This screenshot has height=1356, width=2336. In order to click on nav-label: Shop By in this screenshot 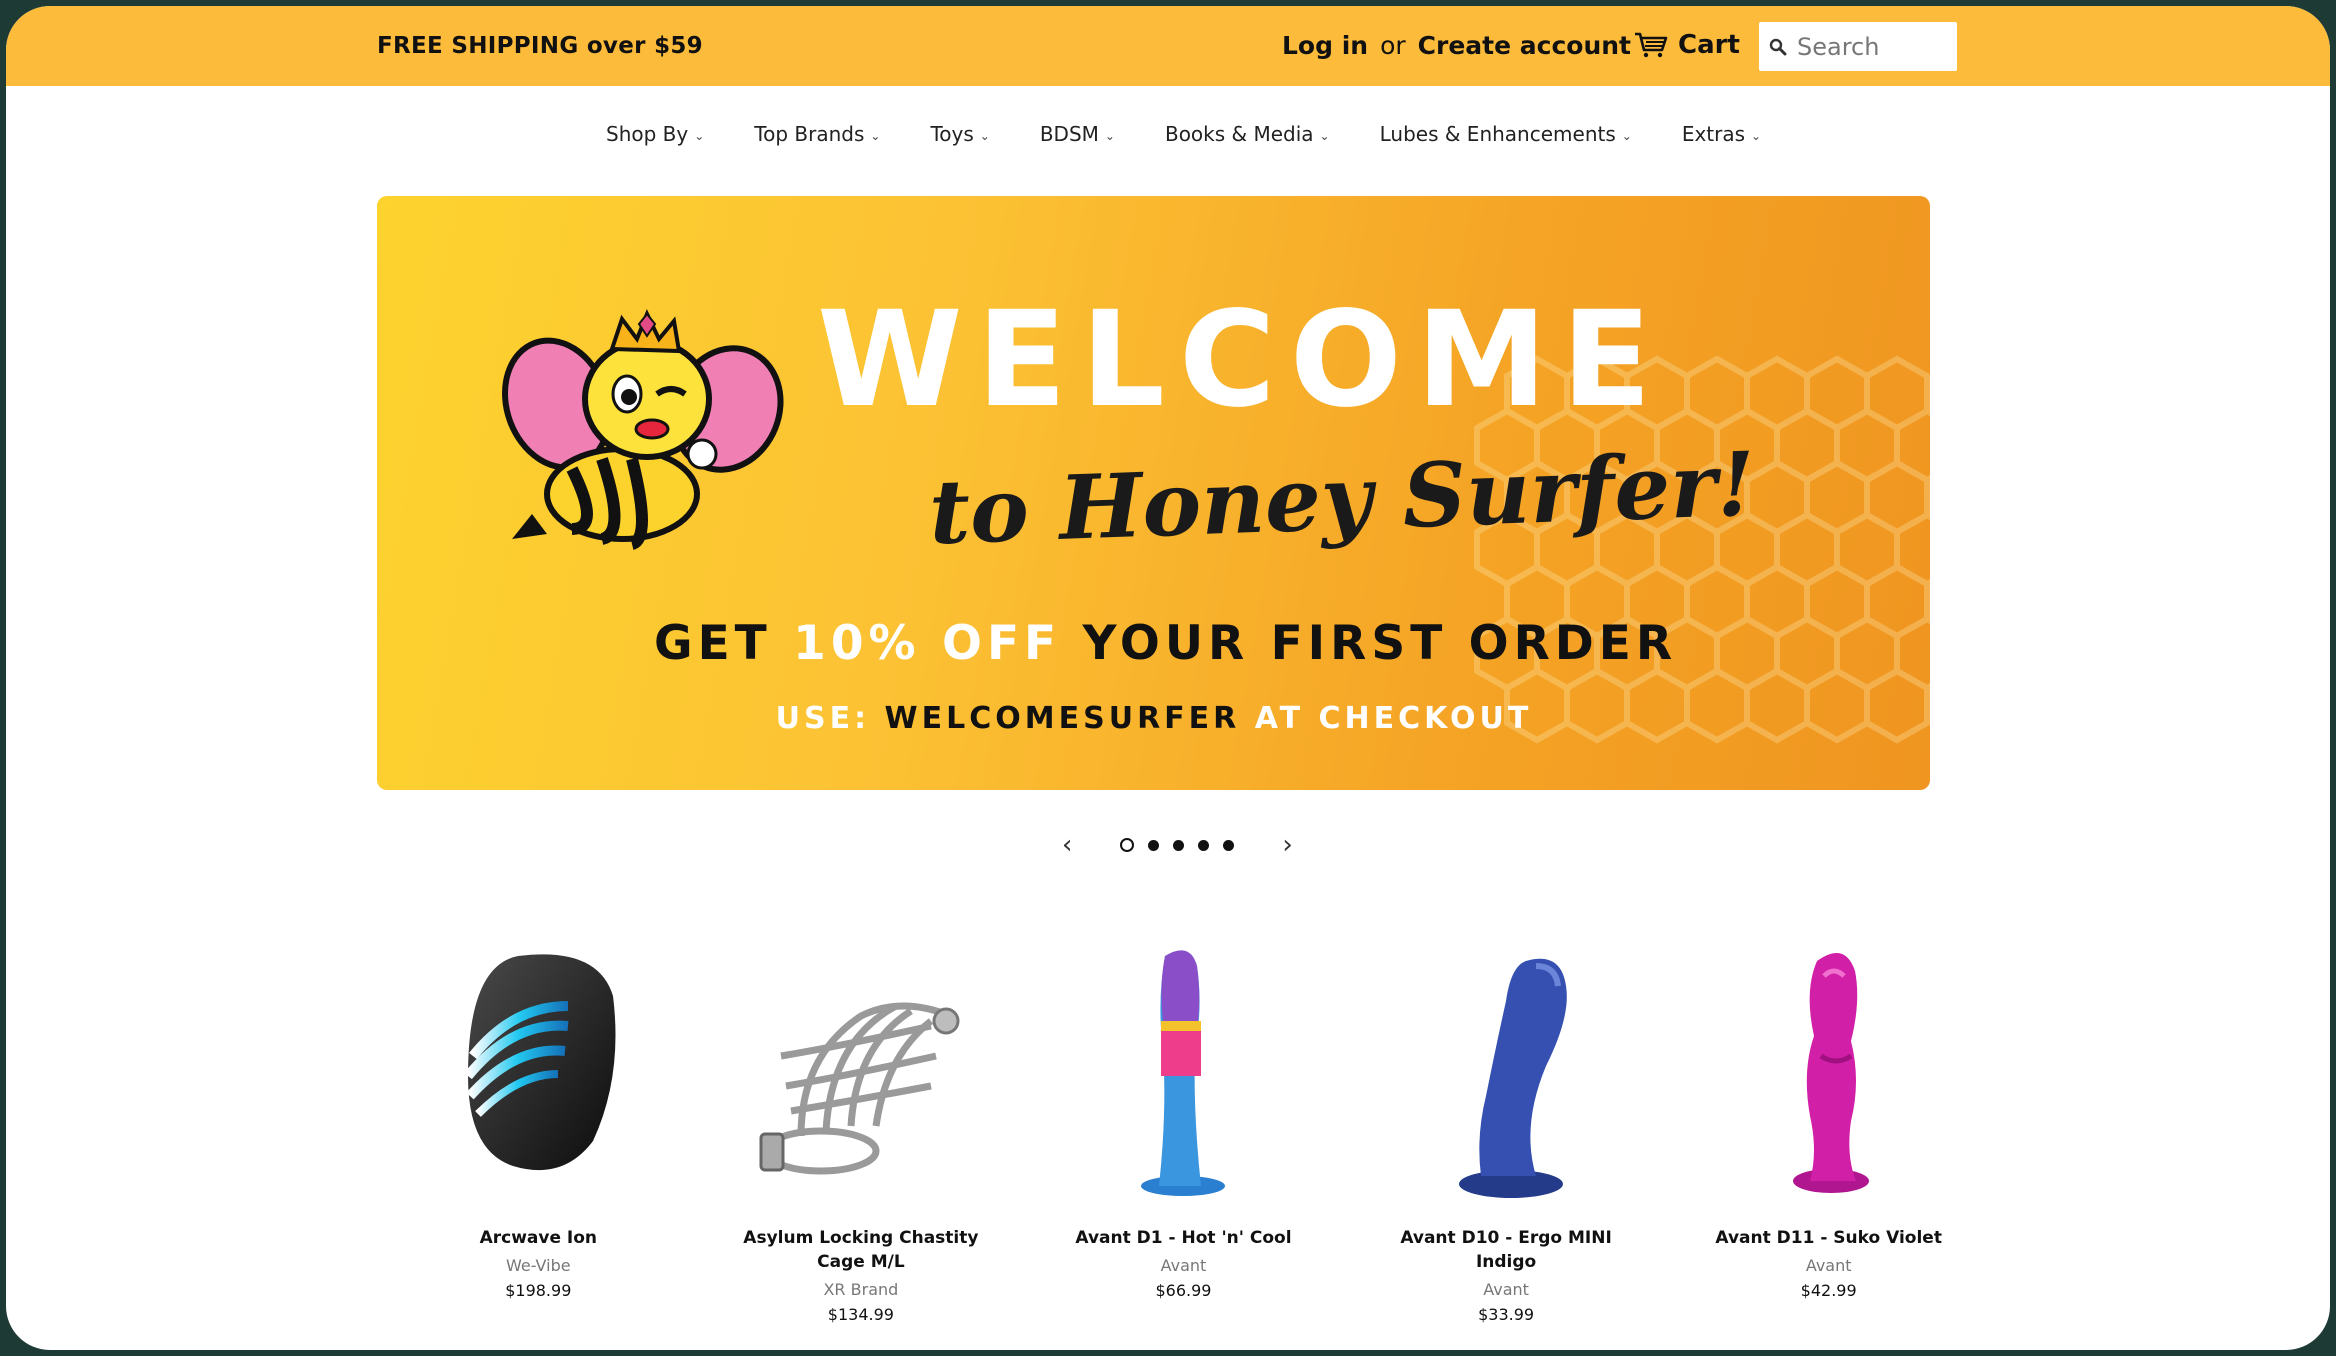, I will do `click(647, 134)`.